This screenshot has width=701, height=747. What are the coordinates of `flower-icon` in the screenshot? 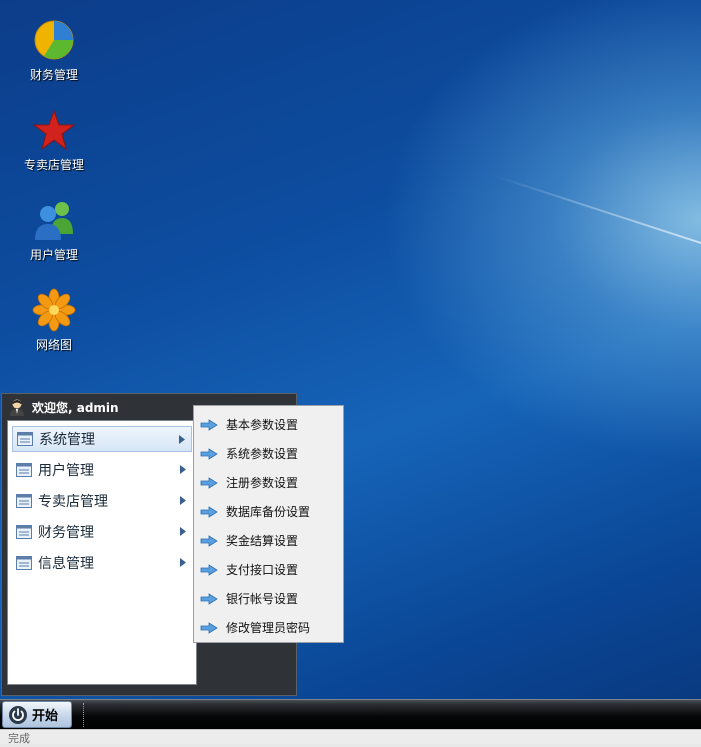 It's located at (54, 310).